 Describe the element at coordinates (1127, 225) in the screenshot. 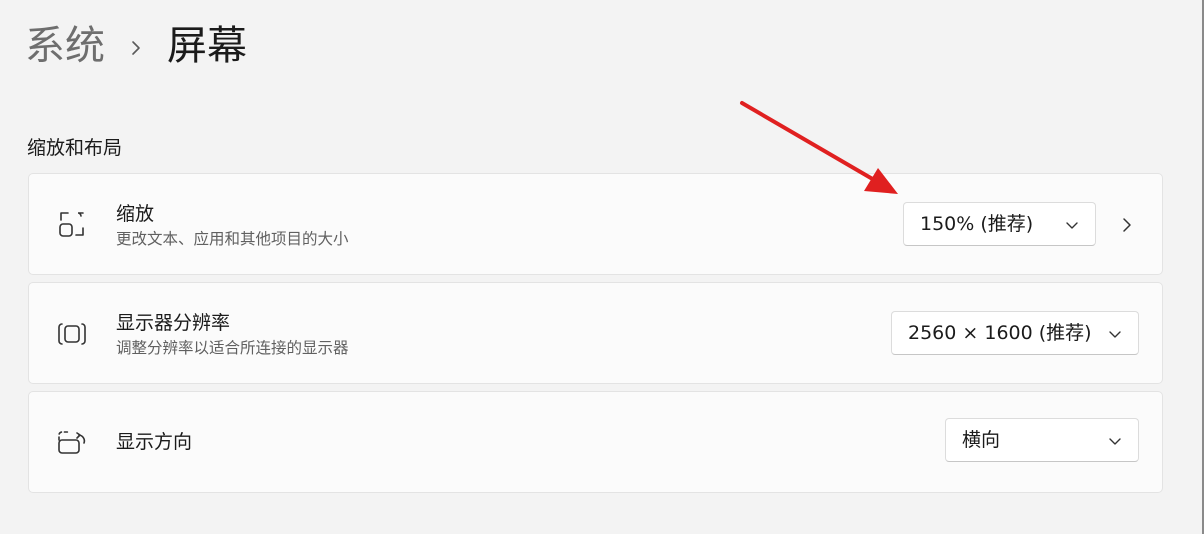

I see `chevron-right-icon` at that location.